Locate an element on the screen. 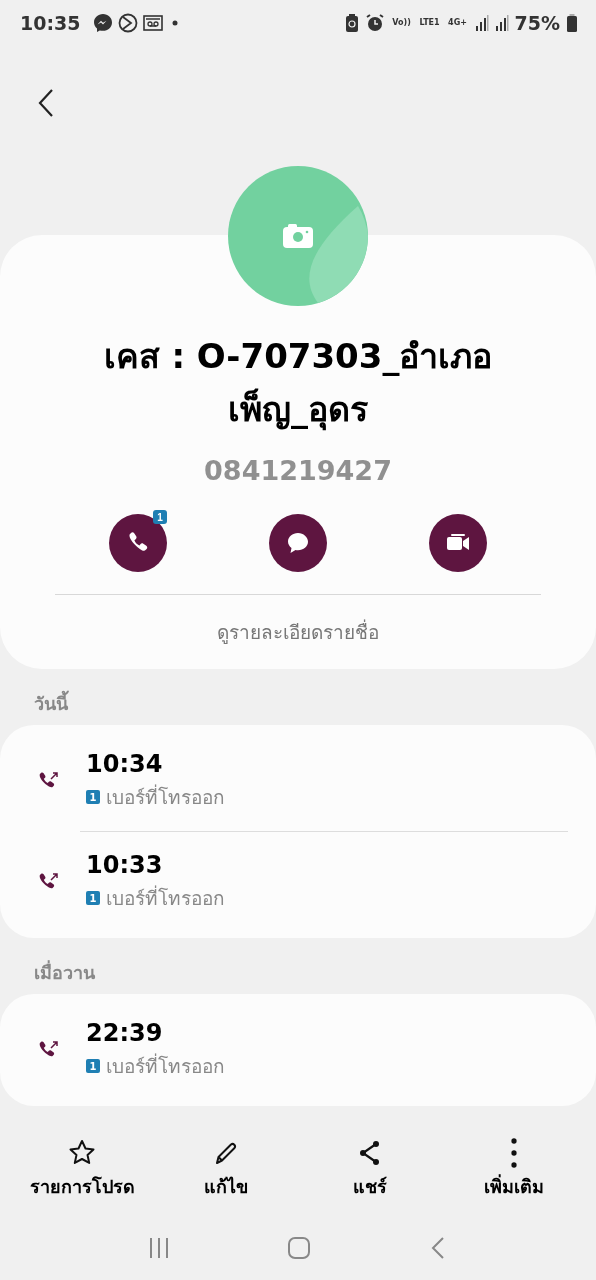 This screenshot has width=596, height=1280. toolbar-button: แชร์ is located at coordinates (370, 1170).